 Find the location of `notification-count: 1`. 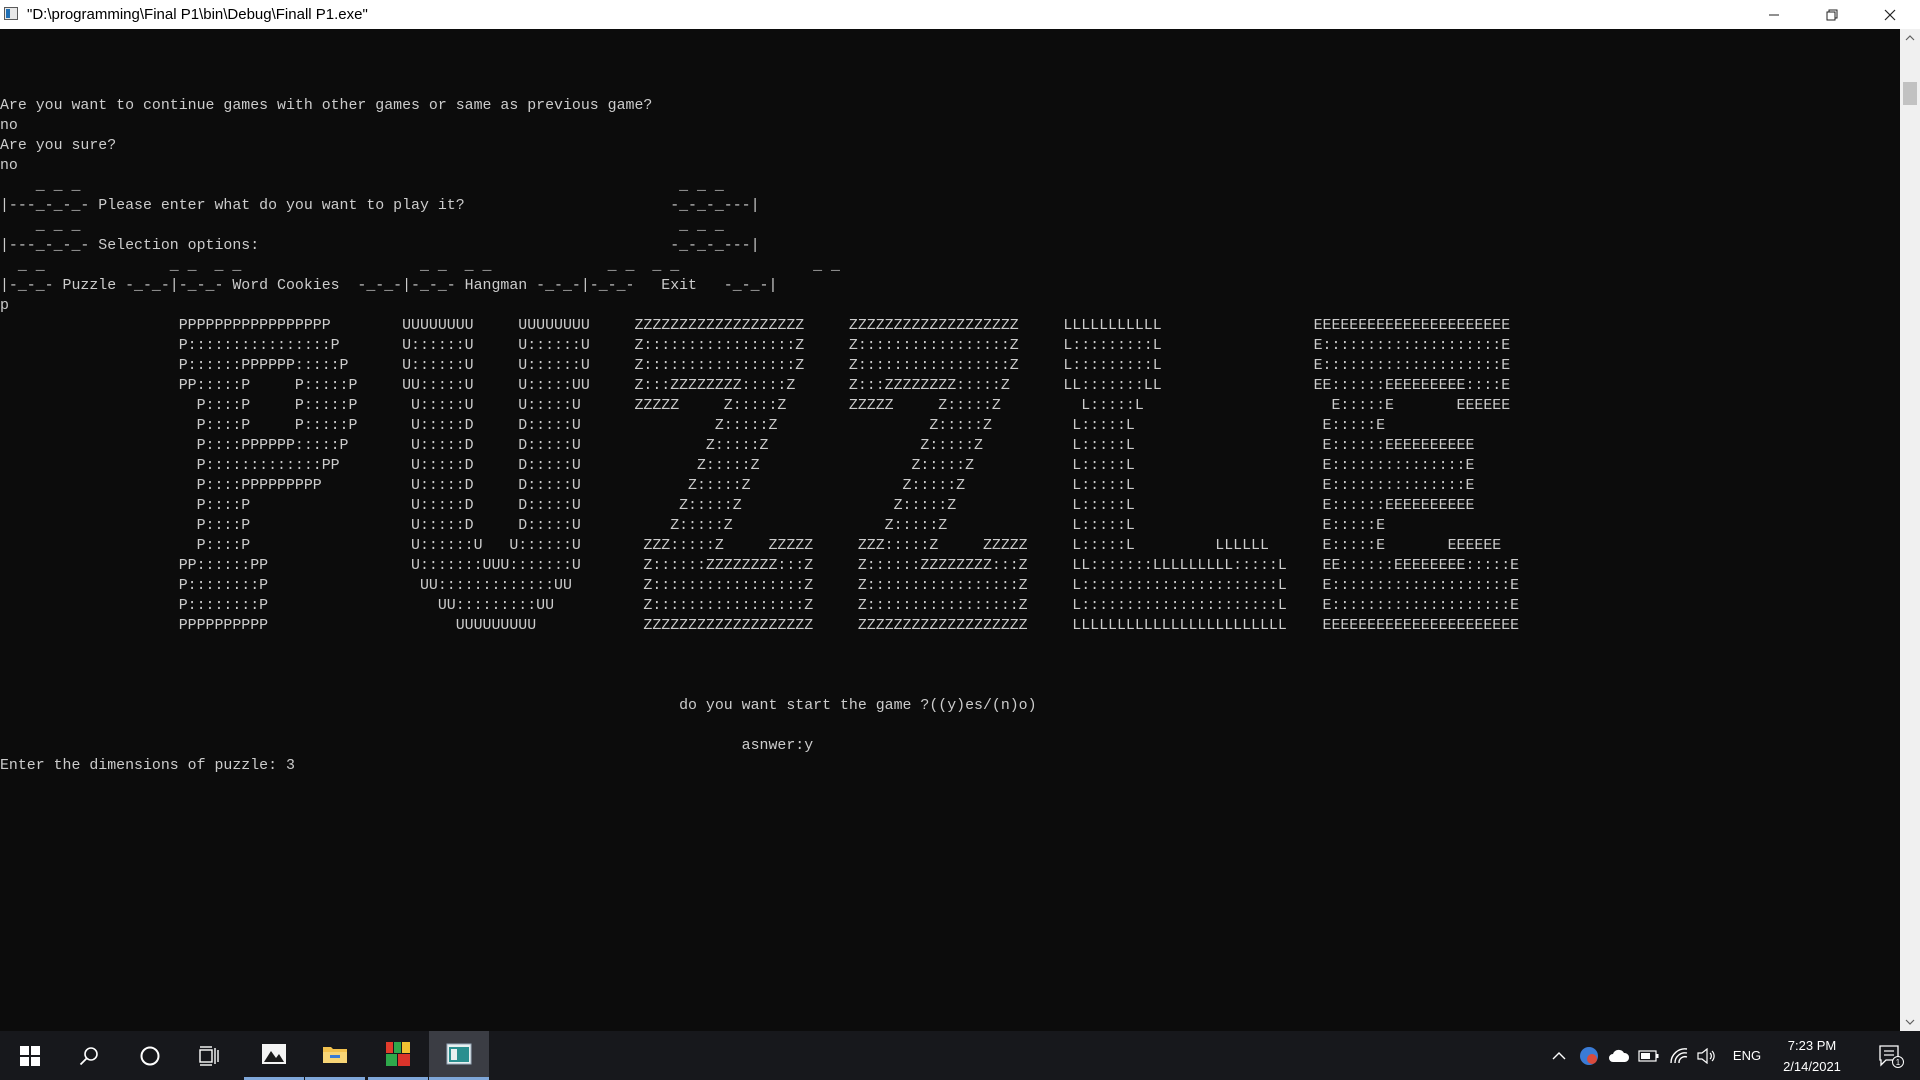

notification-count: 1 is located at coordinates (1898, 1062).